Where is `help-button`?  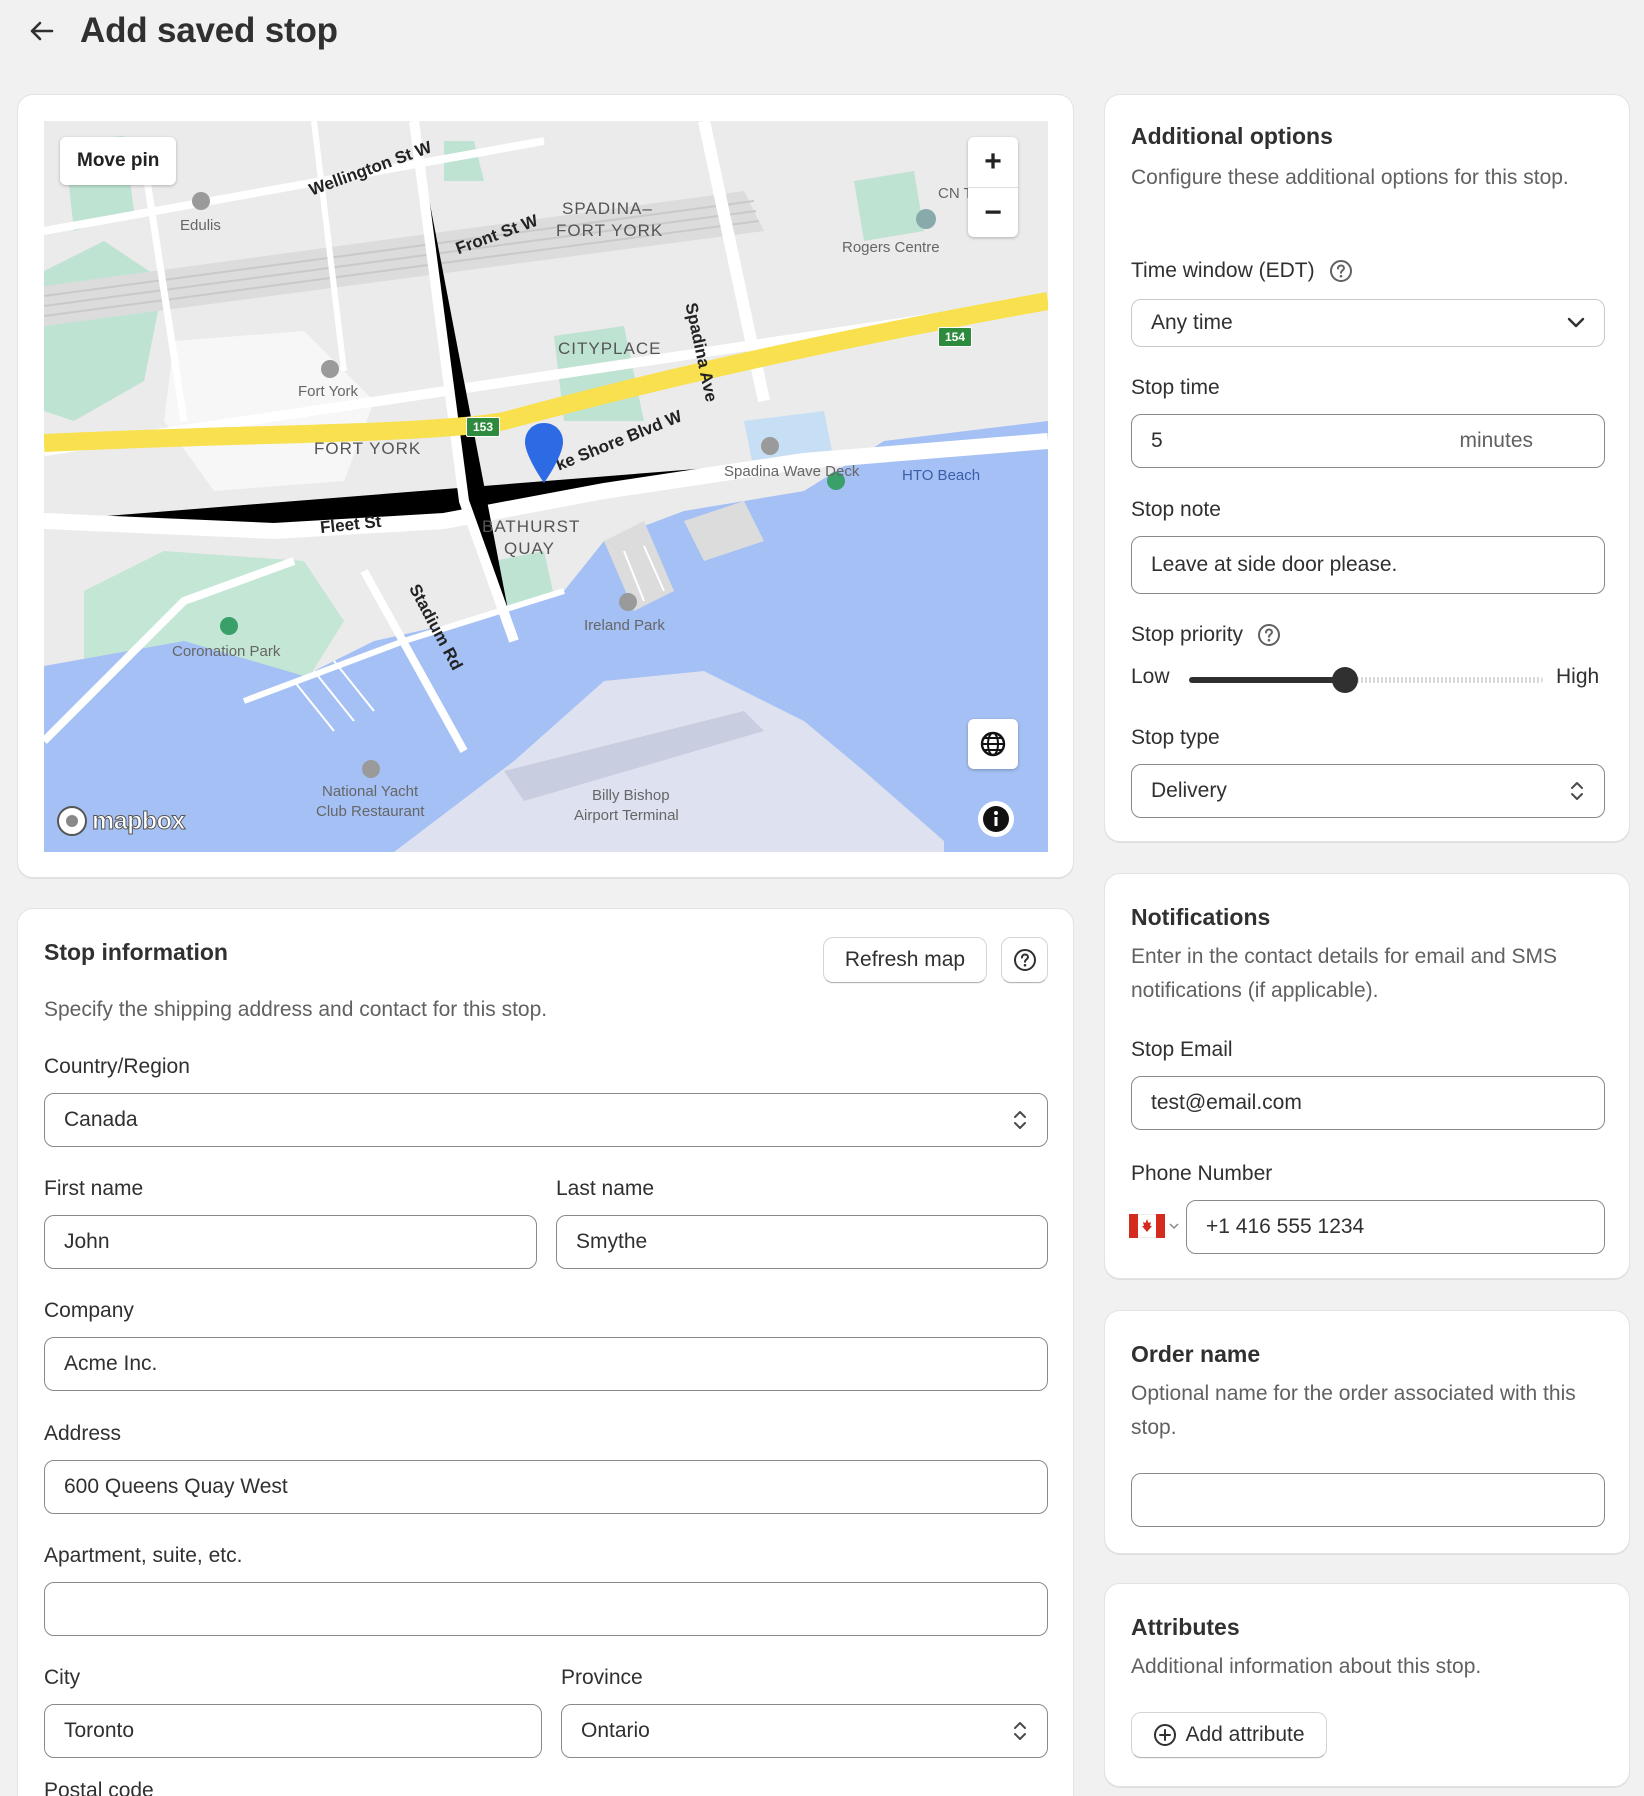
help-button is located at coordinates (1024, 960).